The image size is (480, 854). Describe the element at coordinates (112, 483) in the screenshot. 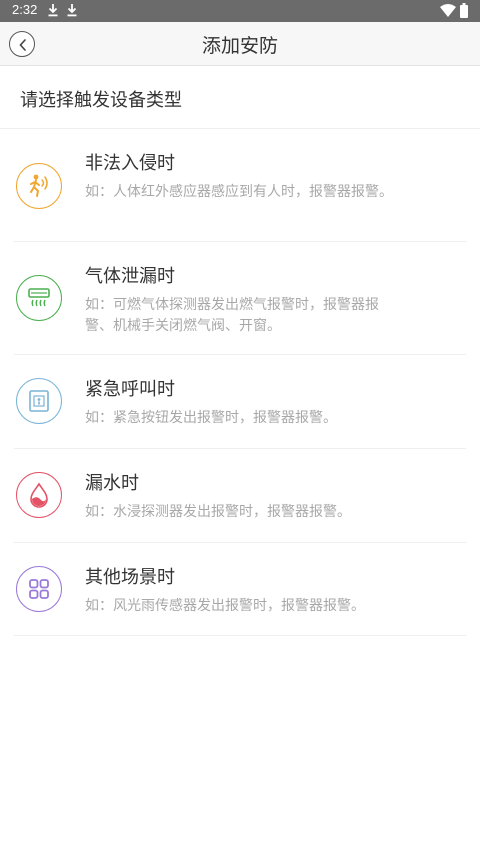

I see `item-title: 漏水时` at that location.